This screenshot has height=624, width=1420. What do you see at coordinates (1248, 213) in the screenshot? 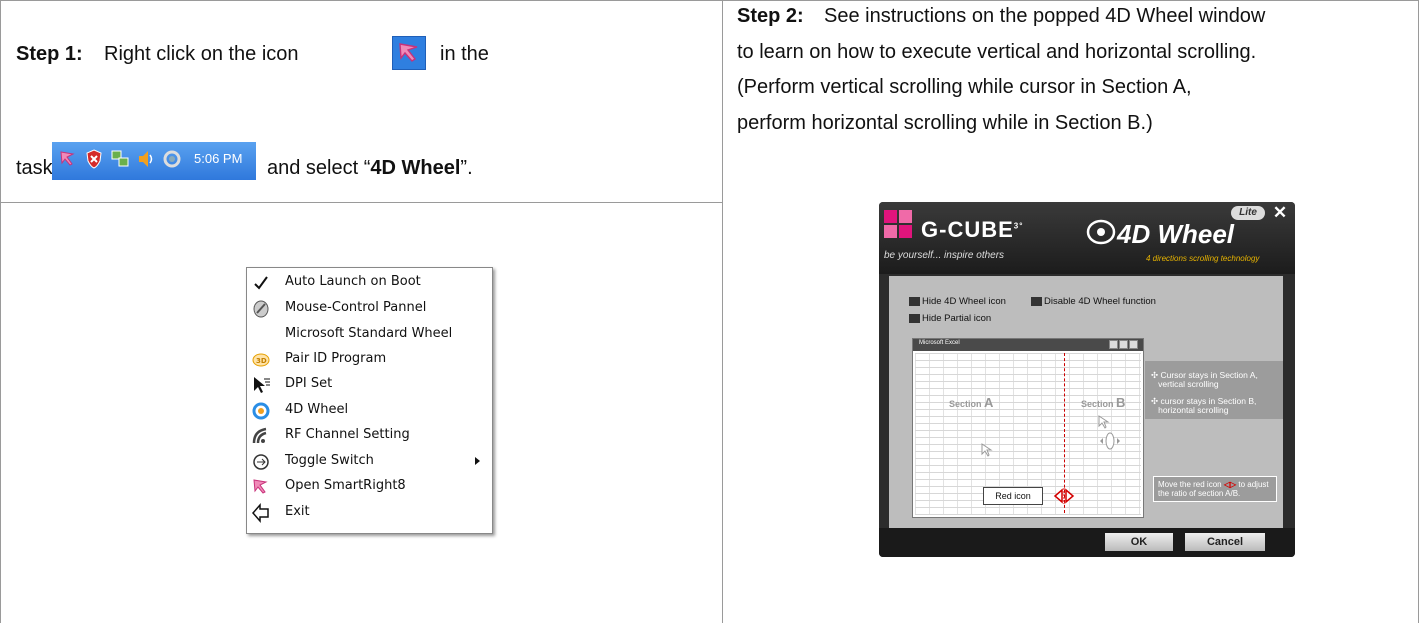
I see `lite-badge: Lite` at bounding box center [1248, 213].